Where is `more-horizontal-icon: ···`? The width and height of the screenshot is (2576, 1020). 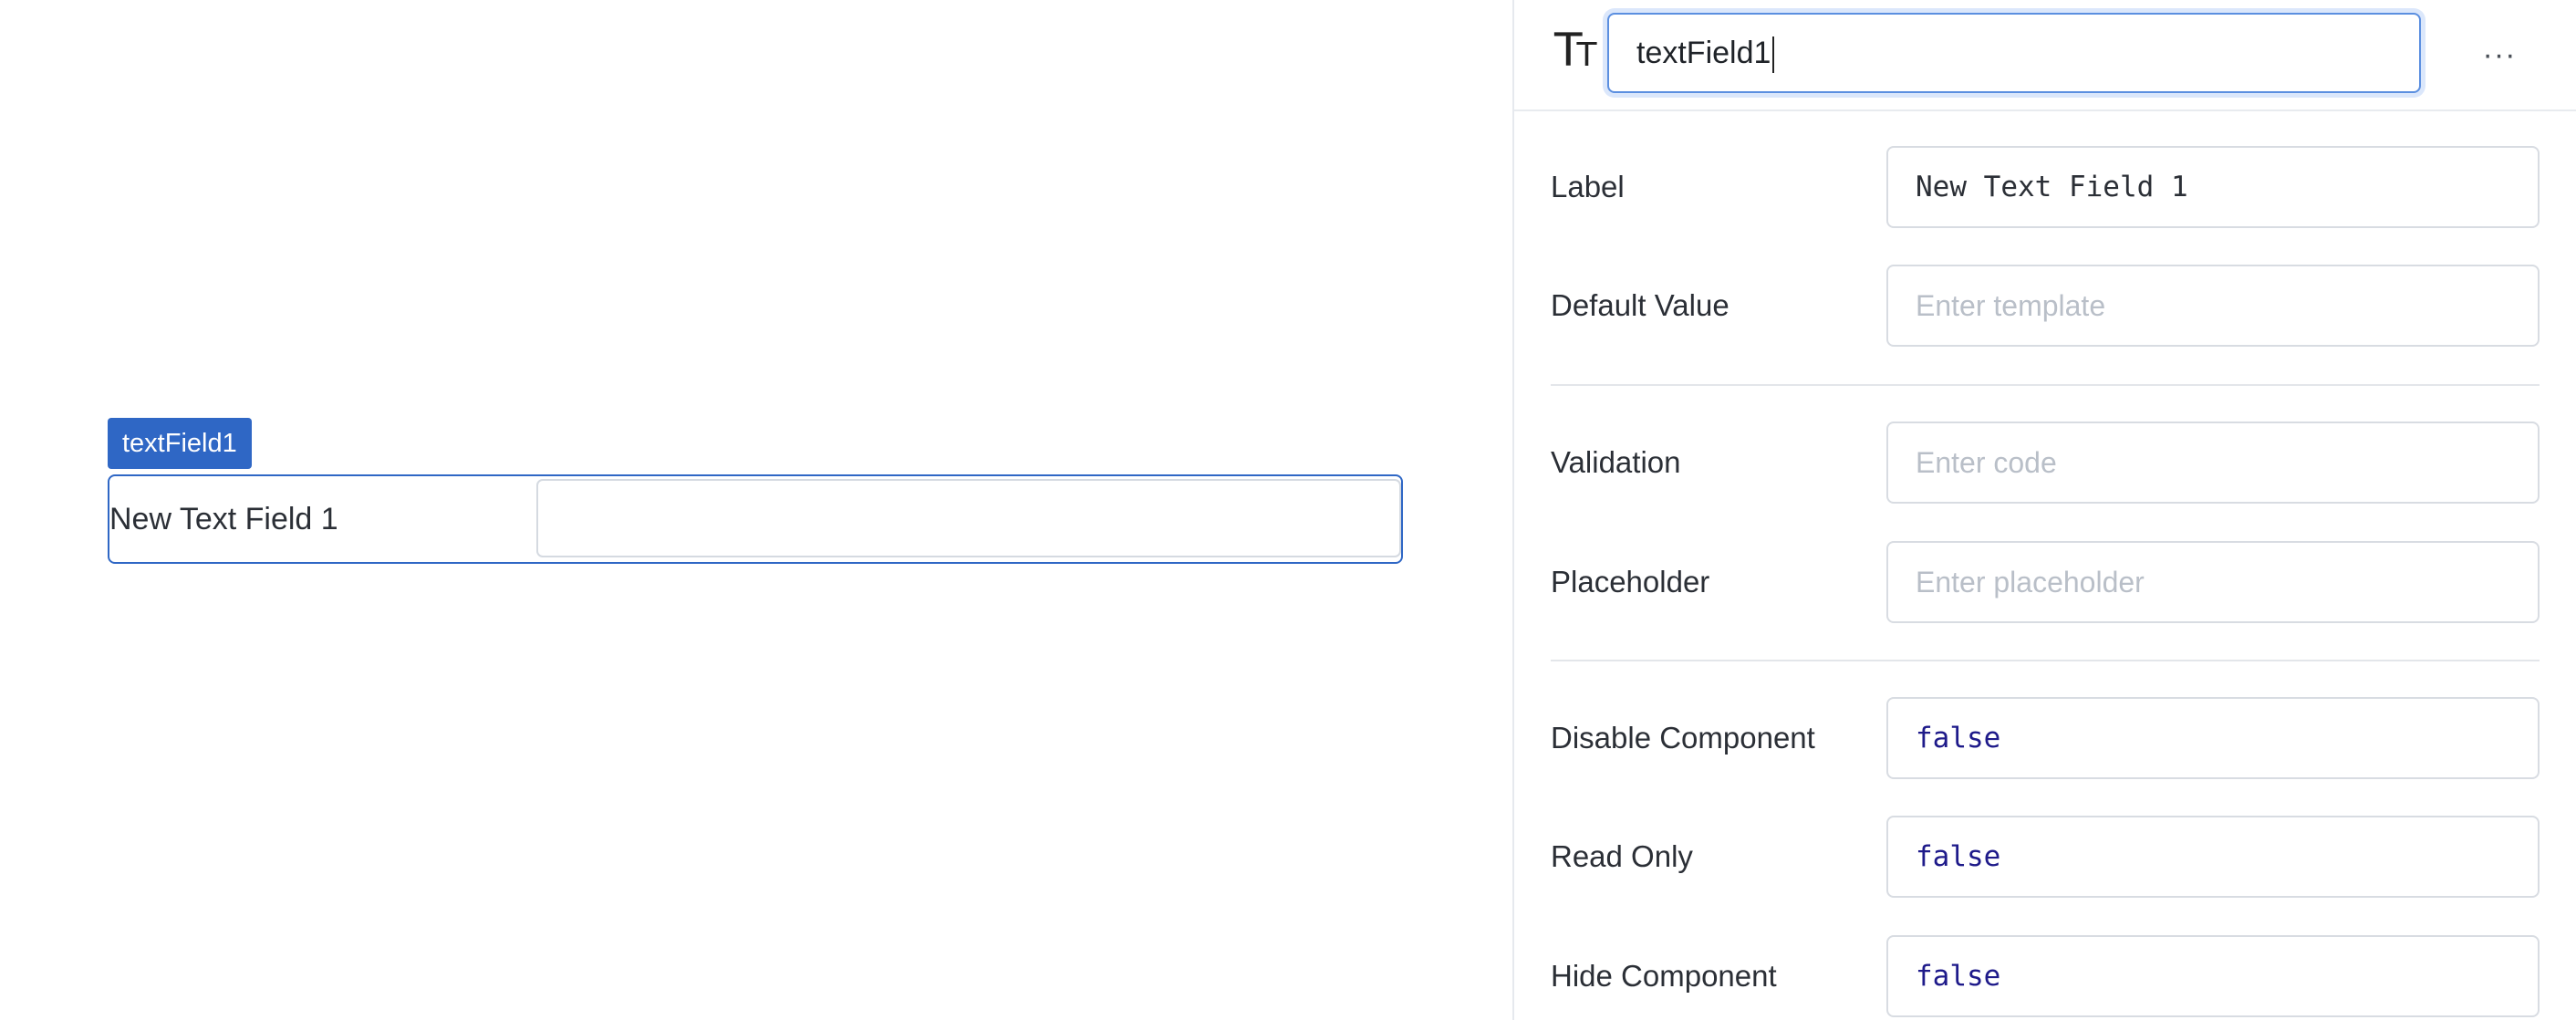
more-horizontal-icon: ··· is located at coordinates (2499, 55).